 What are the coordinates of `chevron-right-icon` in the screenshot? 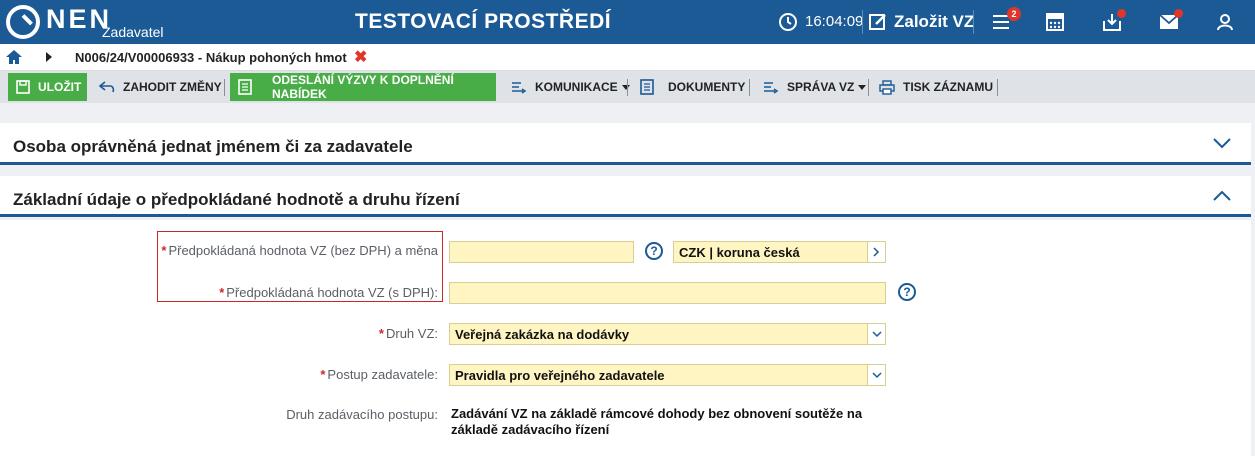 It's located at (876, 252).